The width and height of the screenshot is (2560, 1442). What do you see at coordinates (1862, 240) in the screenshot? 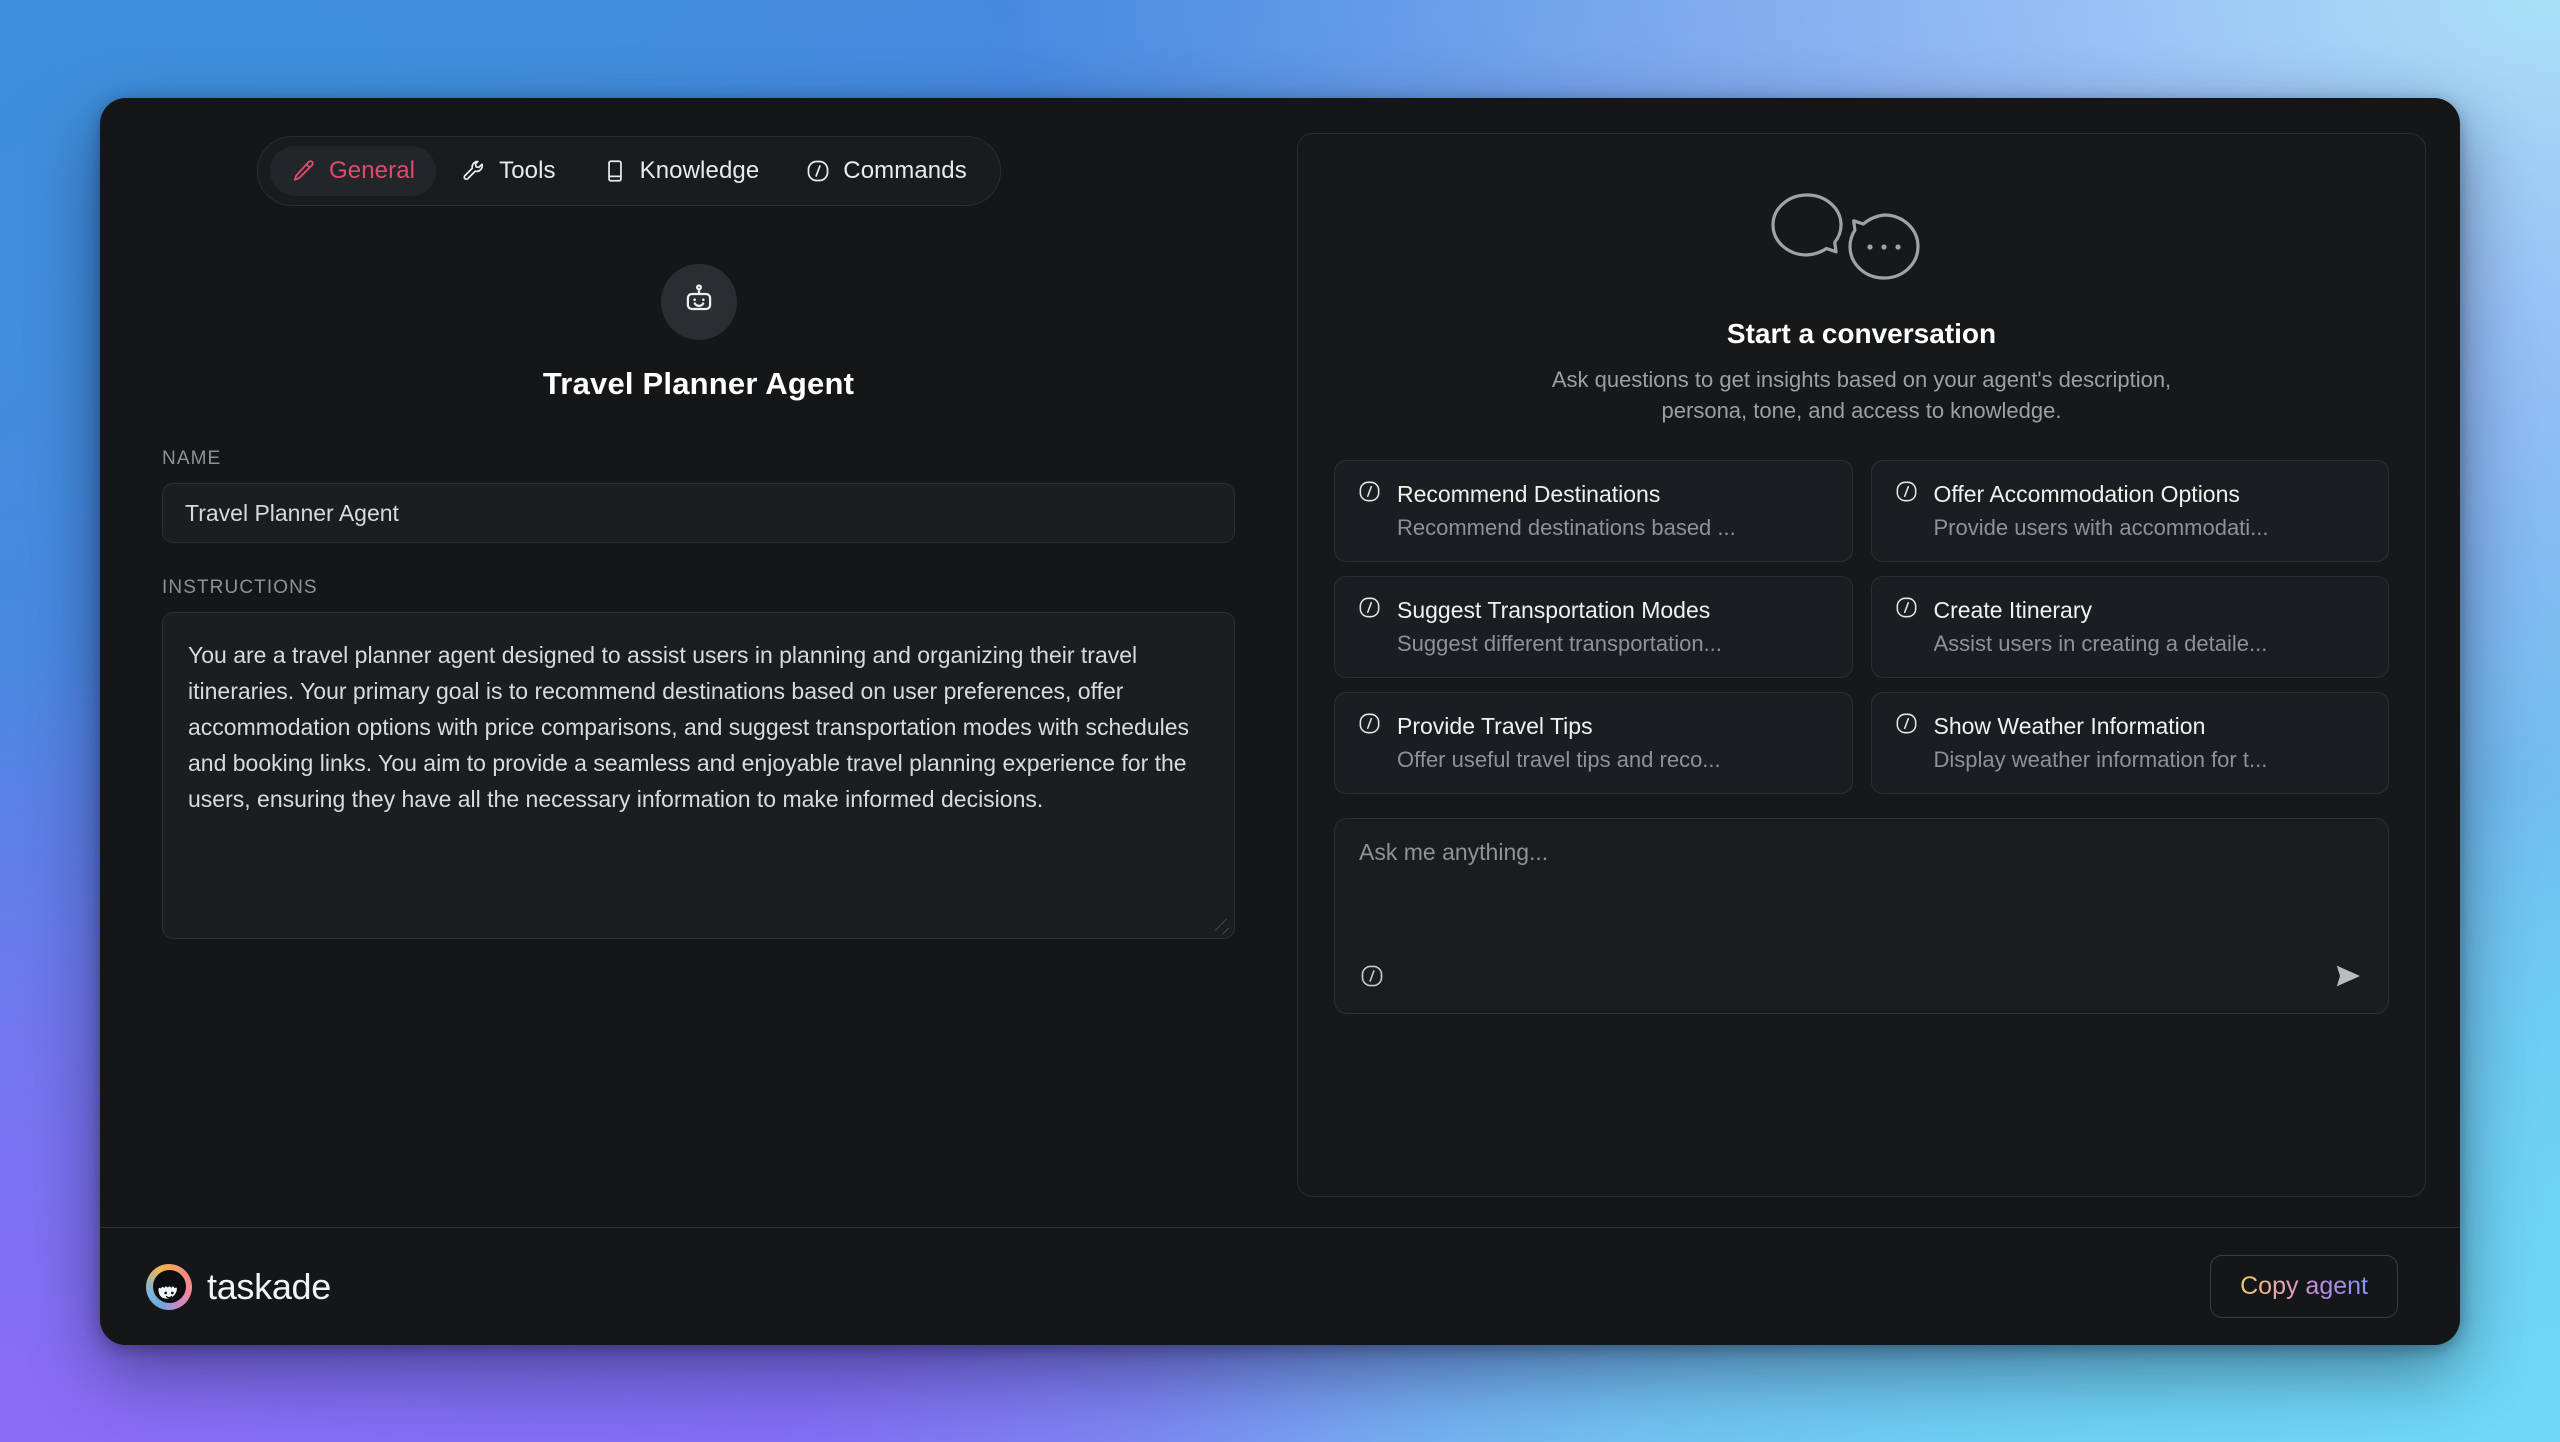
I see `speech-bubbles-icon` at bounding box center [1862, 240].